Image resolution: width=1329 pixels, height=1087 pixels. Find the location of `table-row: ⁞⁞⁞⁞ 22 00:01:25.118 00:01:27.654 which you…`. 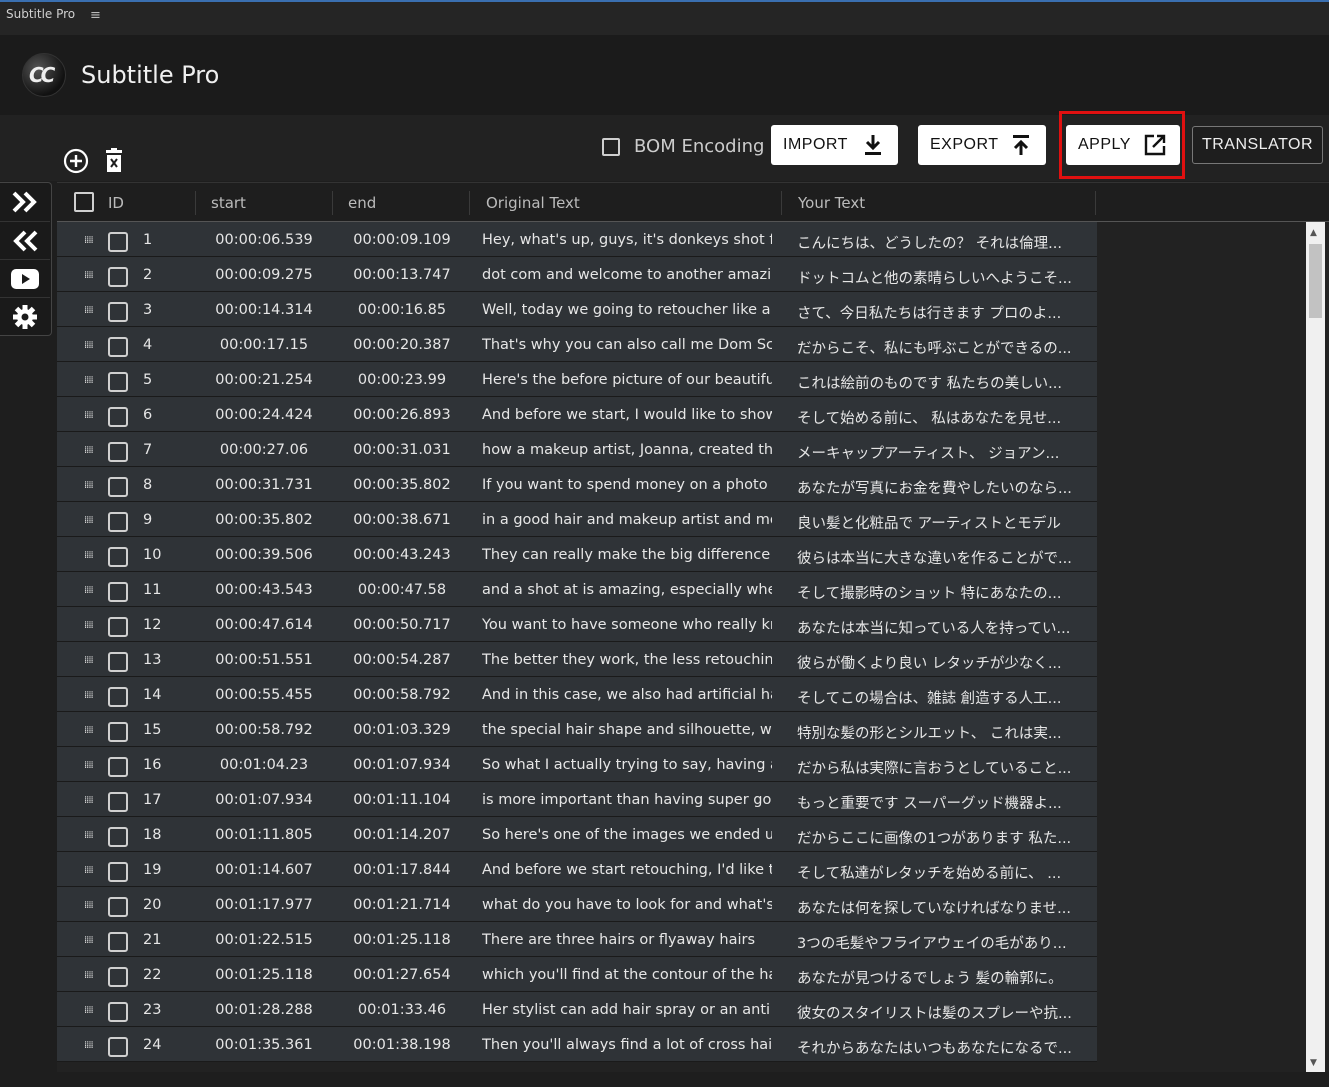

table-row: ⁞⁞⁞⁞ 22 00:01:25.118 00:01:27.654 which you… is located at coordinates (577, 974).